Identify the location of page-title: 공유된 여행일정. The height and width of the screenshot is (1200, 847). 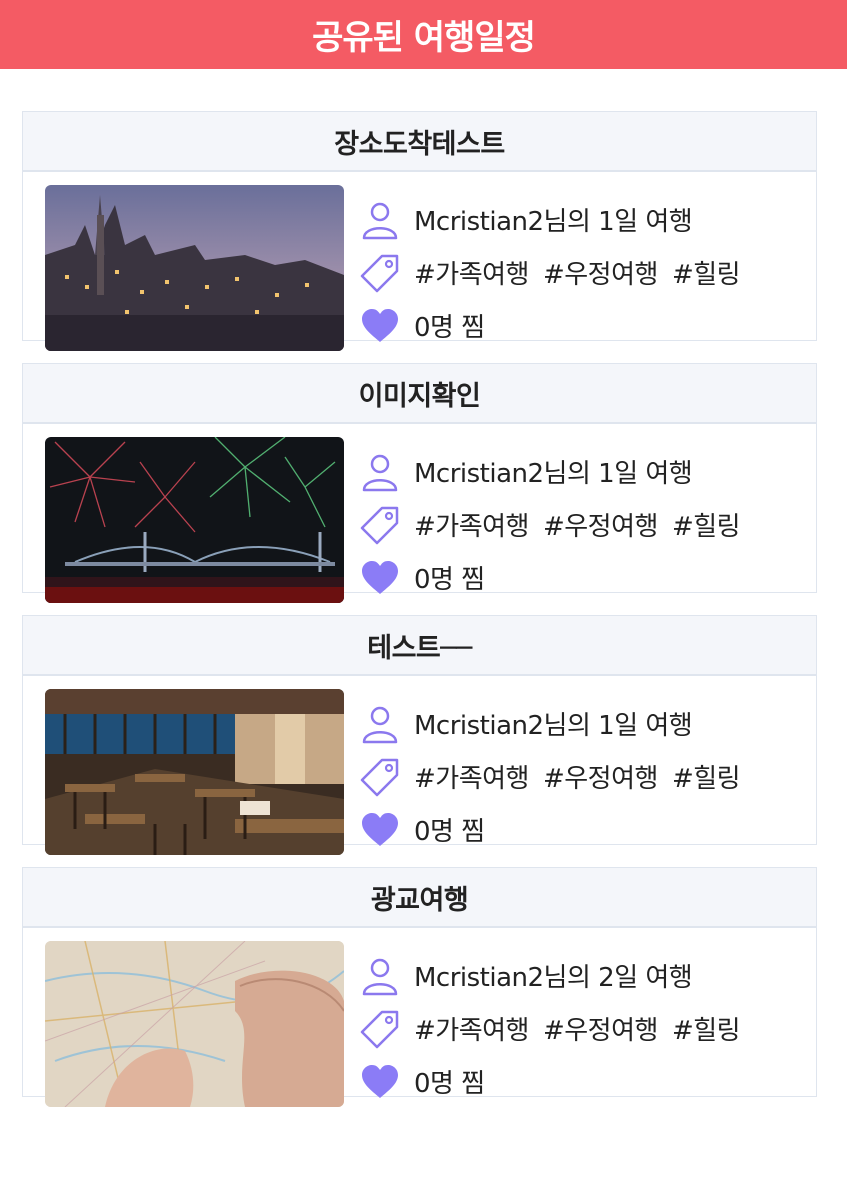
(424, 38).